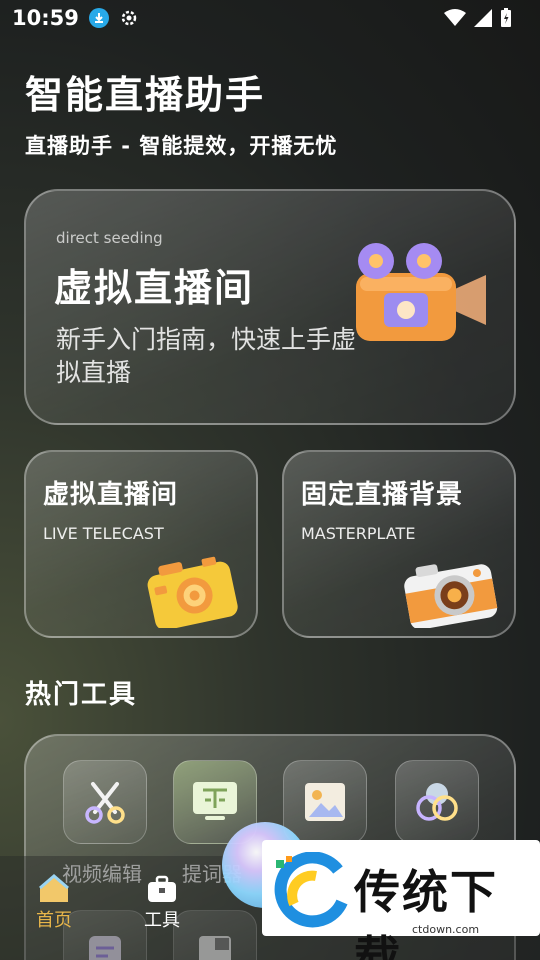 The height and width of the screenshot is (960, 540). I want to click on download-icon, so click(98, 18).